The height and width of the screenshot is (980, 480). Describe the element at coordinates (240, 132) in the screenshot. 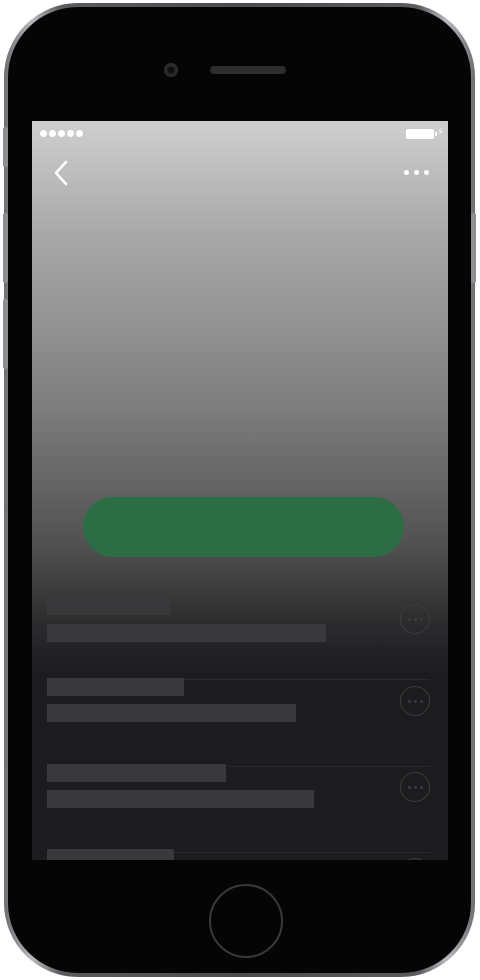

I see `status-bar: ⚡` at that location.